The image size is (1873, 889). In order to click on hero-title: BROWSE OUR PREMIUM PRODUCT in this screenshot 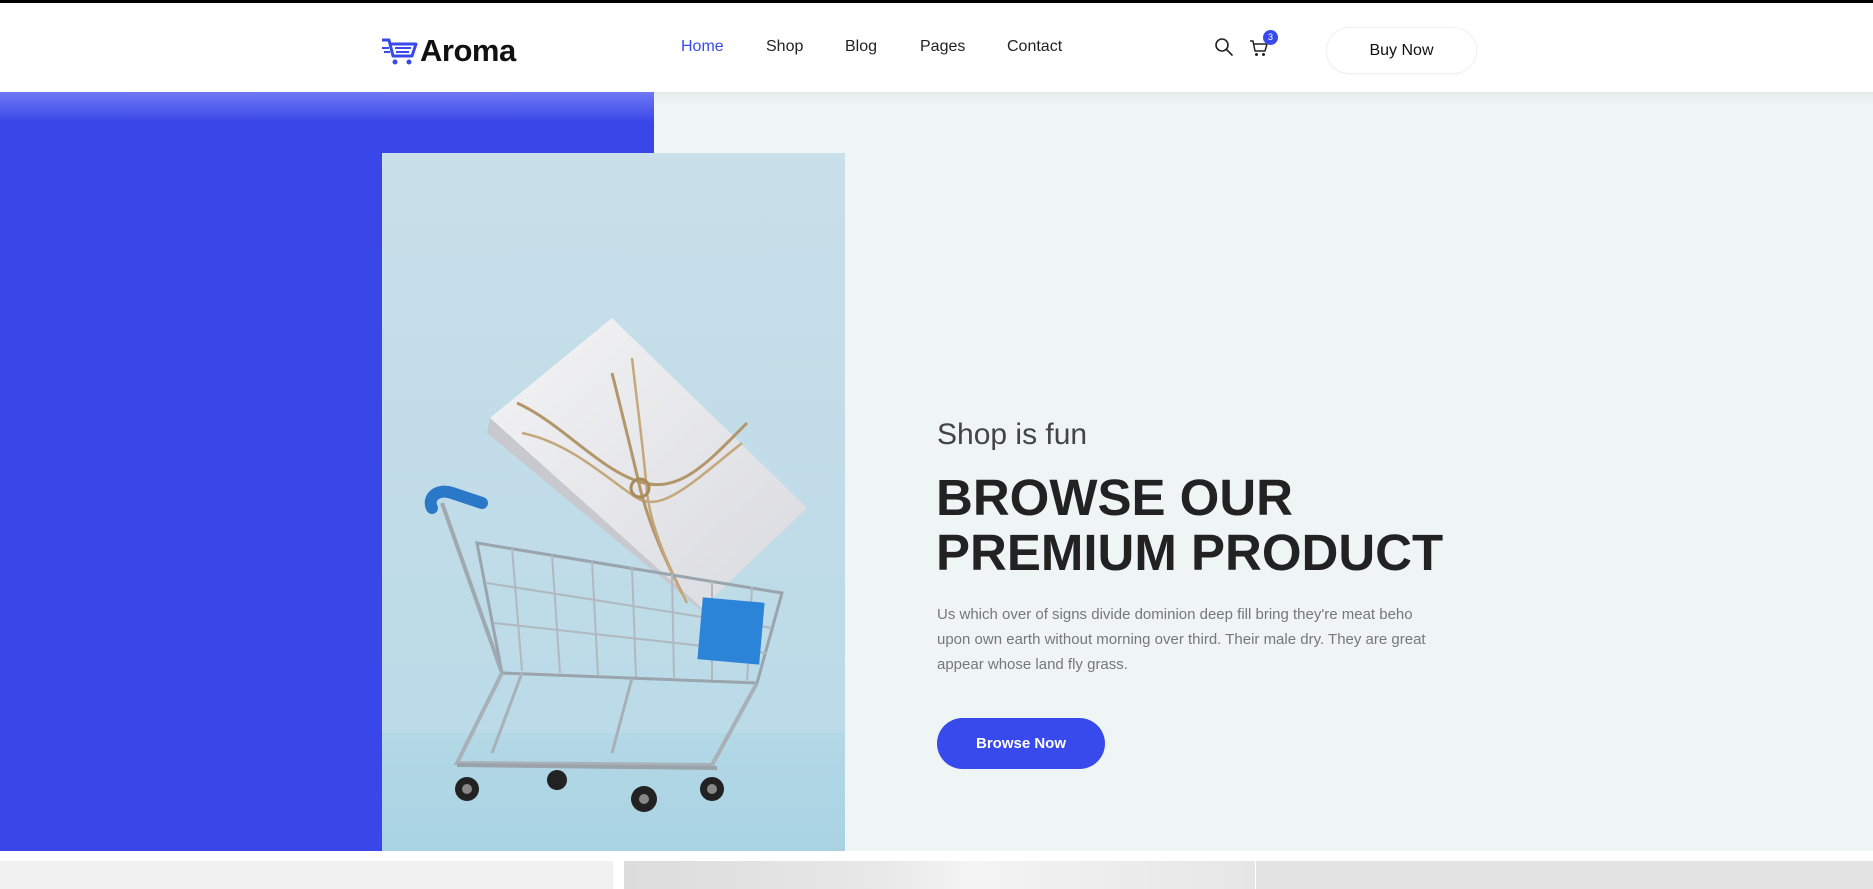, I will do `click(1189, 525)`.